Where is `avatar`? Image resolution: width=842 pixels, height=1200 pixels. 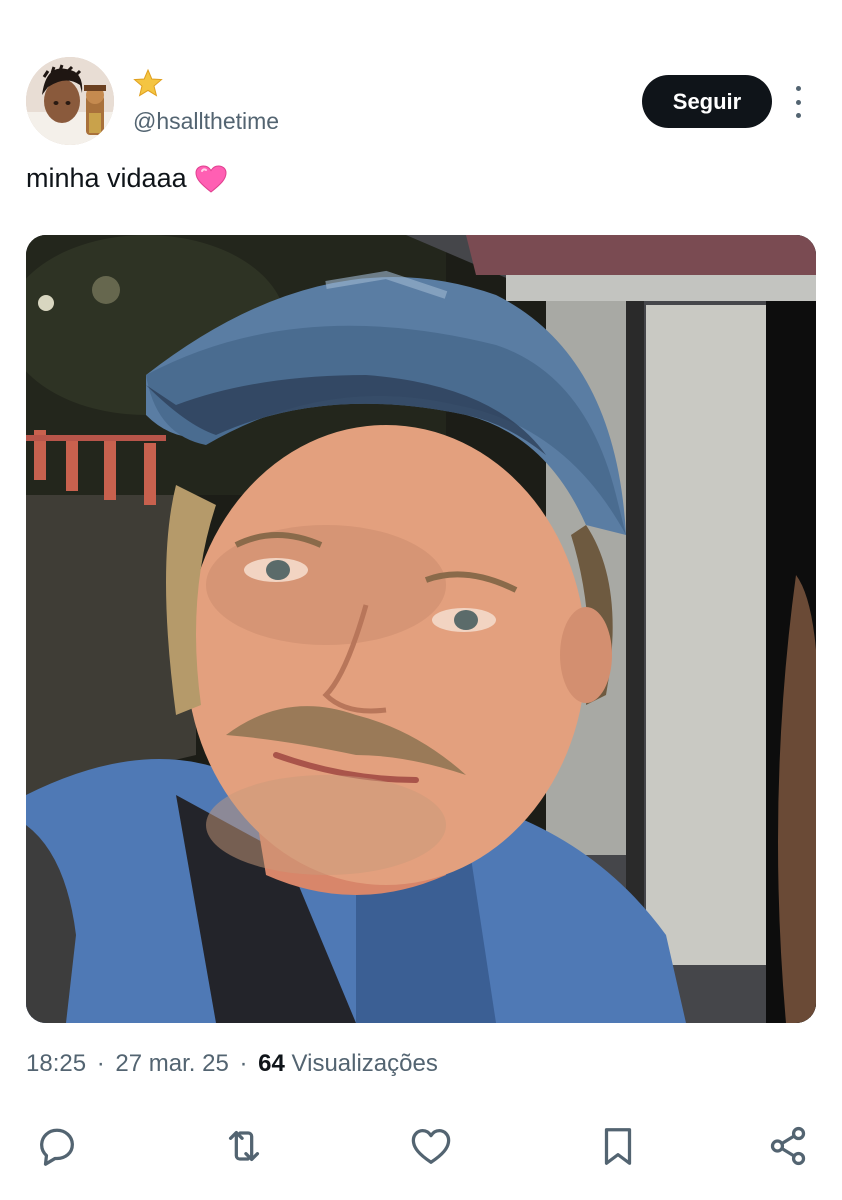 avatar is located at coordinates (70, 101).